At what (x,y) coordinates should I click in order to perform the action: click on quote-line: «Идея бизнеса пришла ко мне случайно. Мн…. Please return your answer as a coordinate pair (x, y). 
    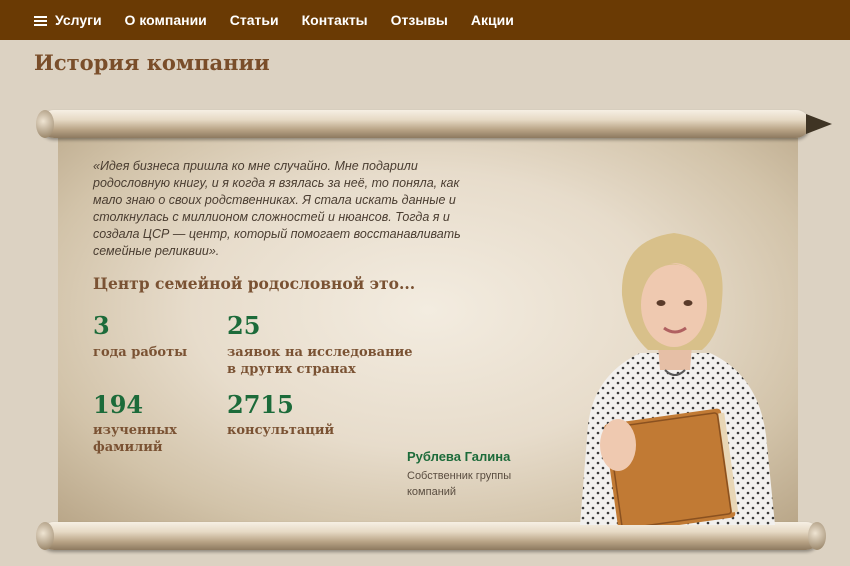
    Looking at the image, I should click on (255, 166).